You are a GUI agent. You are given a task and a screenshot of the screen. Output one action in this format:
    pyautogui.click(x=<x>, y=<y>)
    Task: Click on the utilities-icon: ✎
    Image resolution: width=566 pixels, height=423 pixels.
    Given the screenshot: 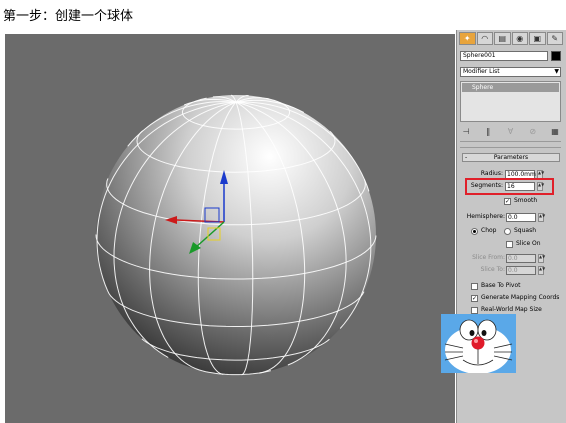 What is the action you would take?
    pyautogui.click(x=554, y=38)
    